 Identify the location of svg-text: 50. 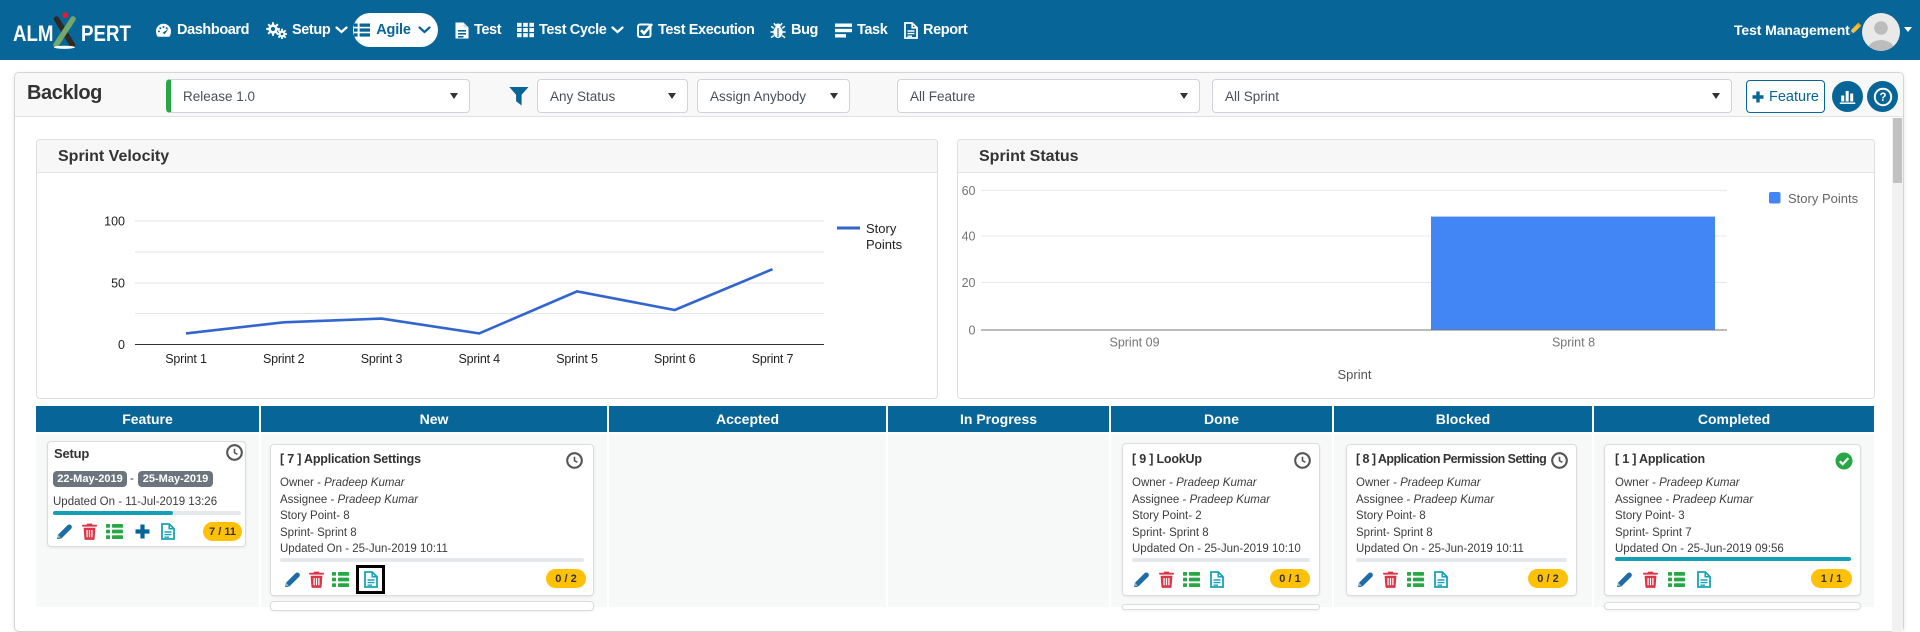
(118, 284).